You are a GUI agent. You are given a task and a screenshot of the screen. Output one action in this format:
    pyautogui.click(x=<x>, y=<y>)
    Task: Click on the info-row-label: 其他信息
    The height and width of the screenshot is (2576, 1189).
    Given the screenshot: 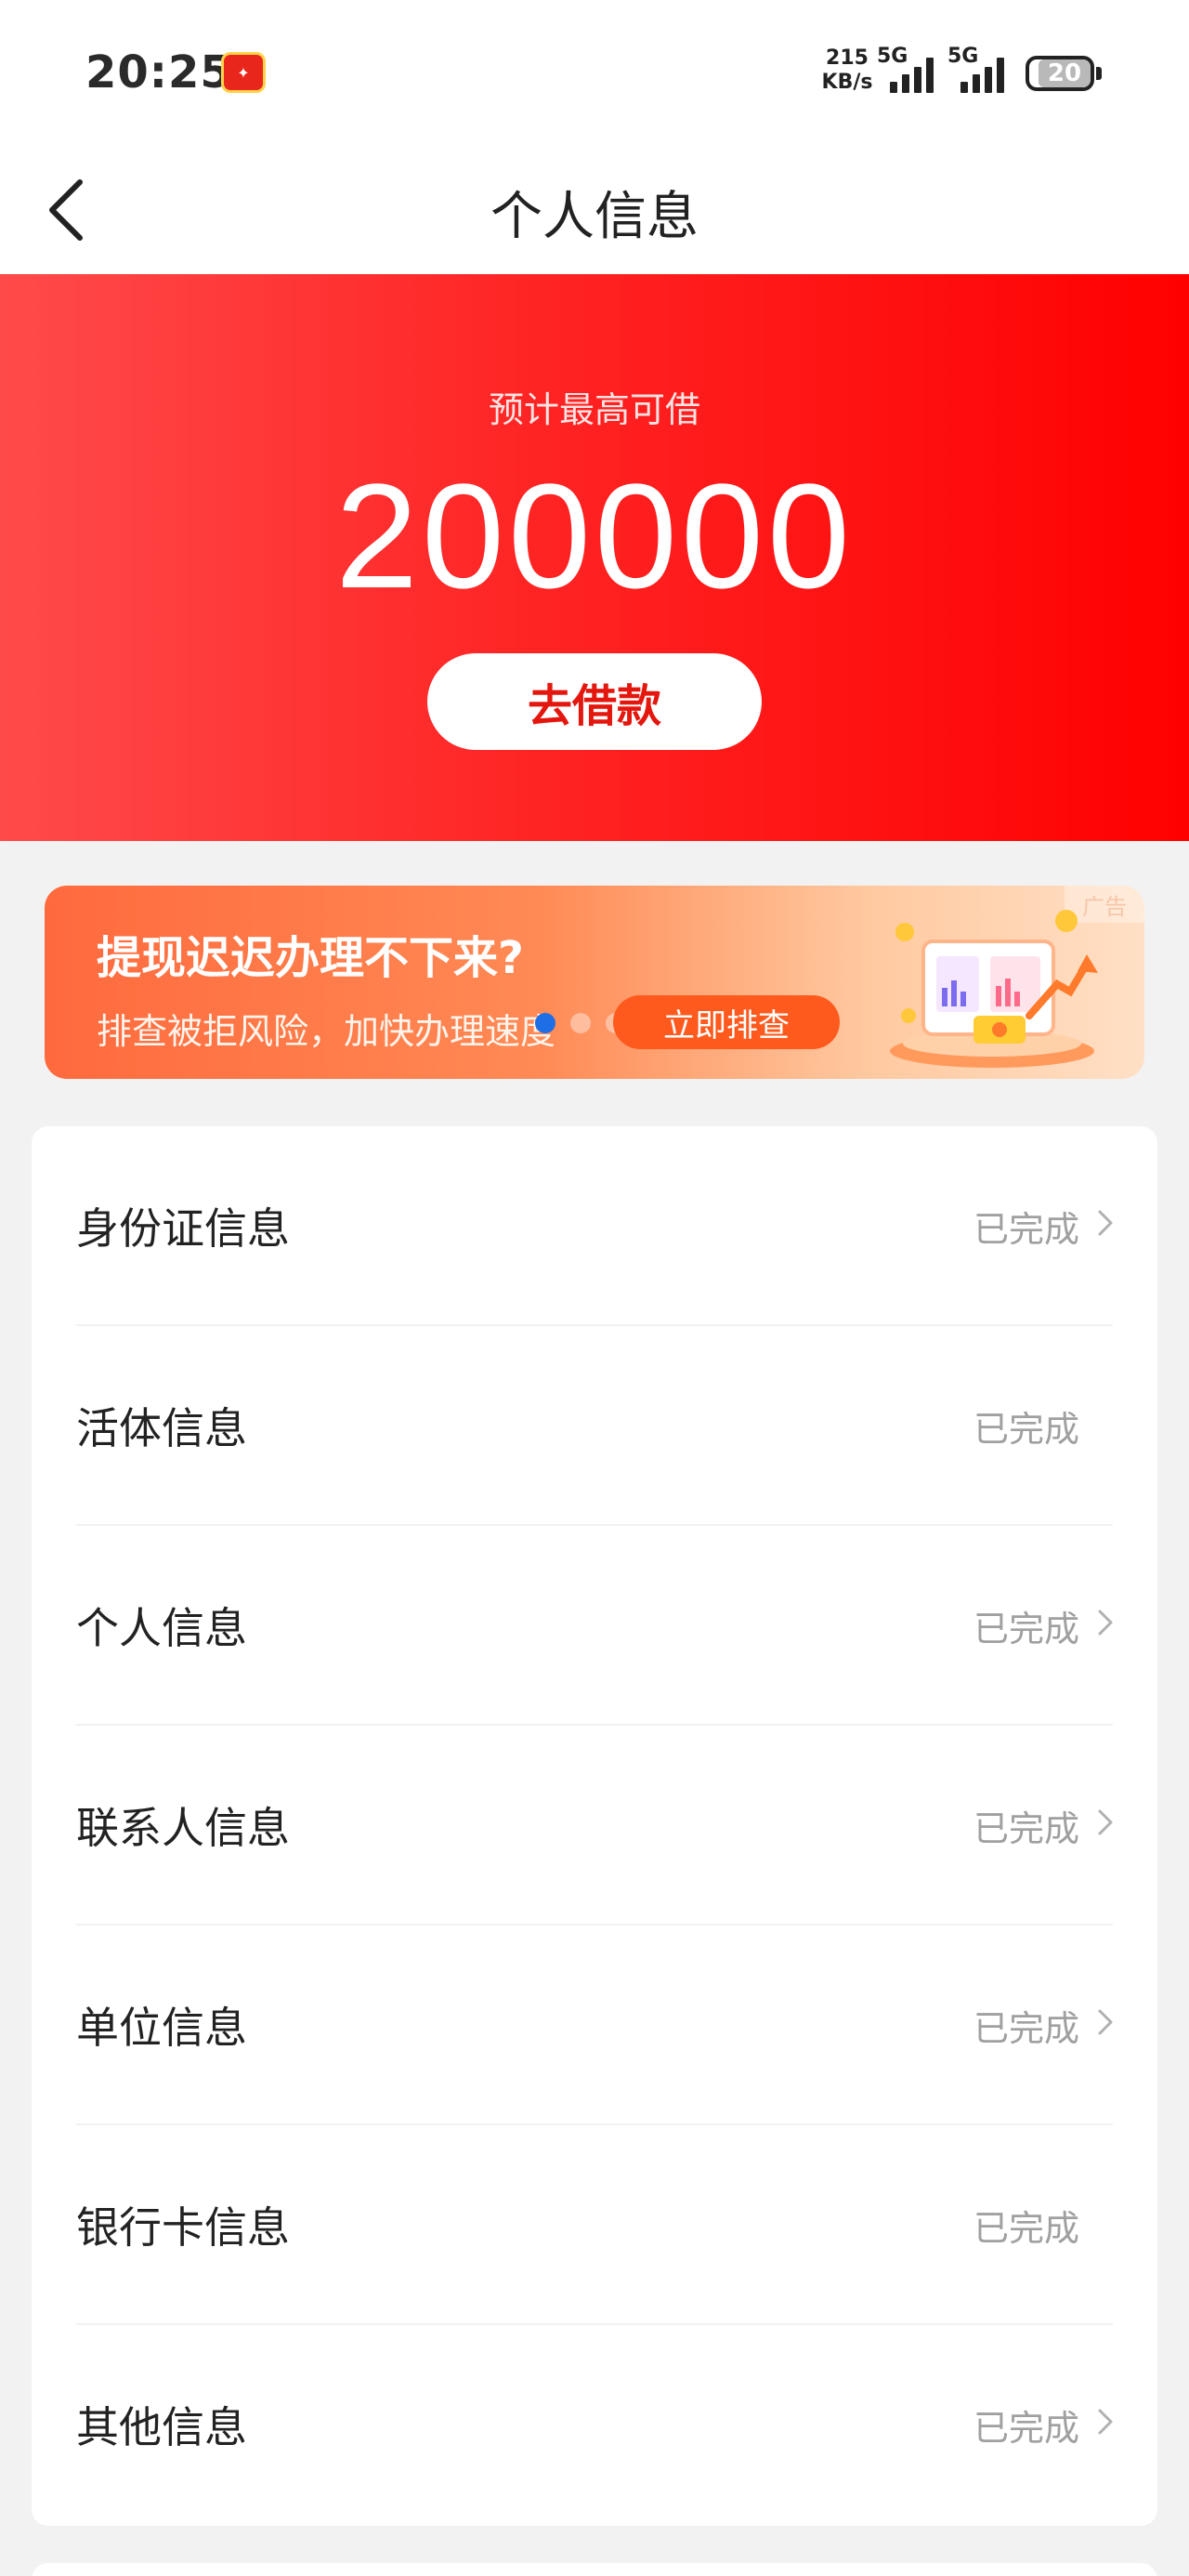 What is the action you would take?
    pyautogui.click(x=161, y=2427)
    